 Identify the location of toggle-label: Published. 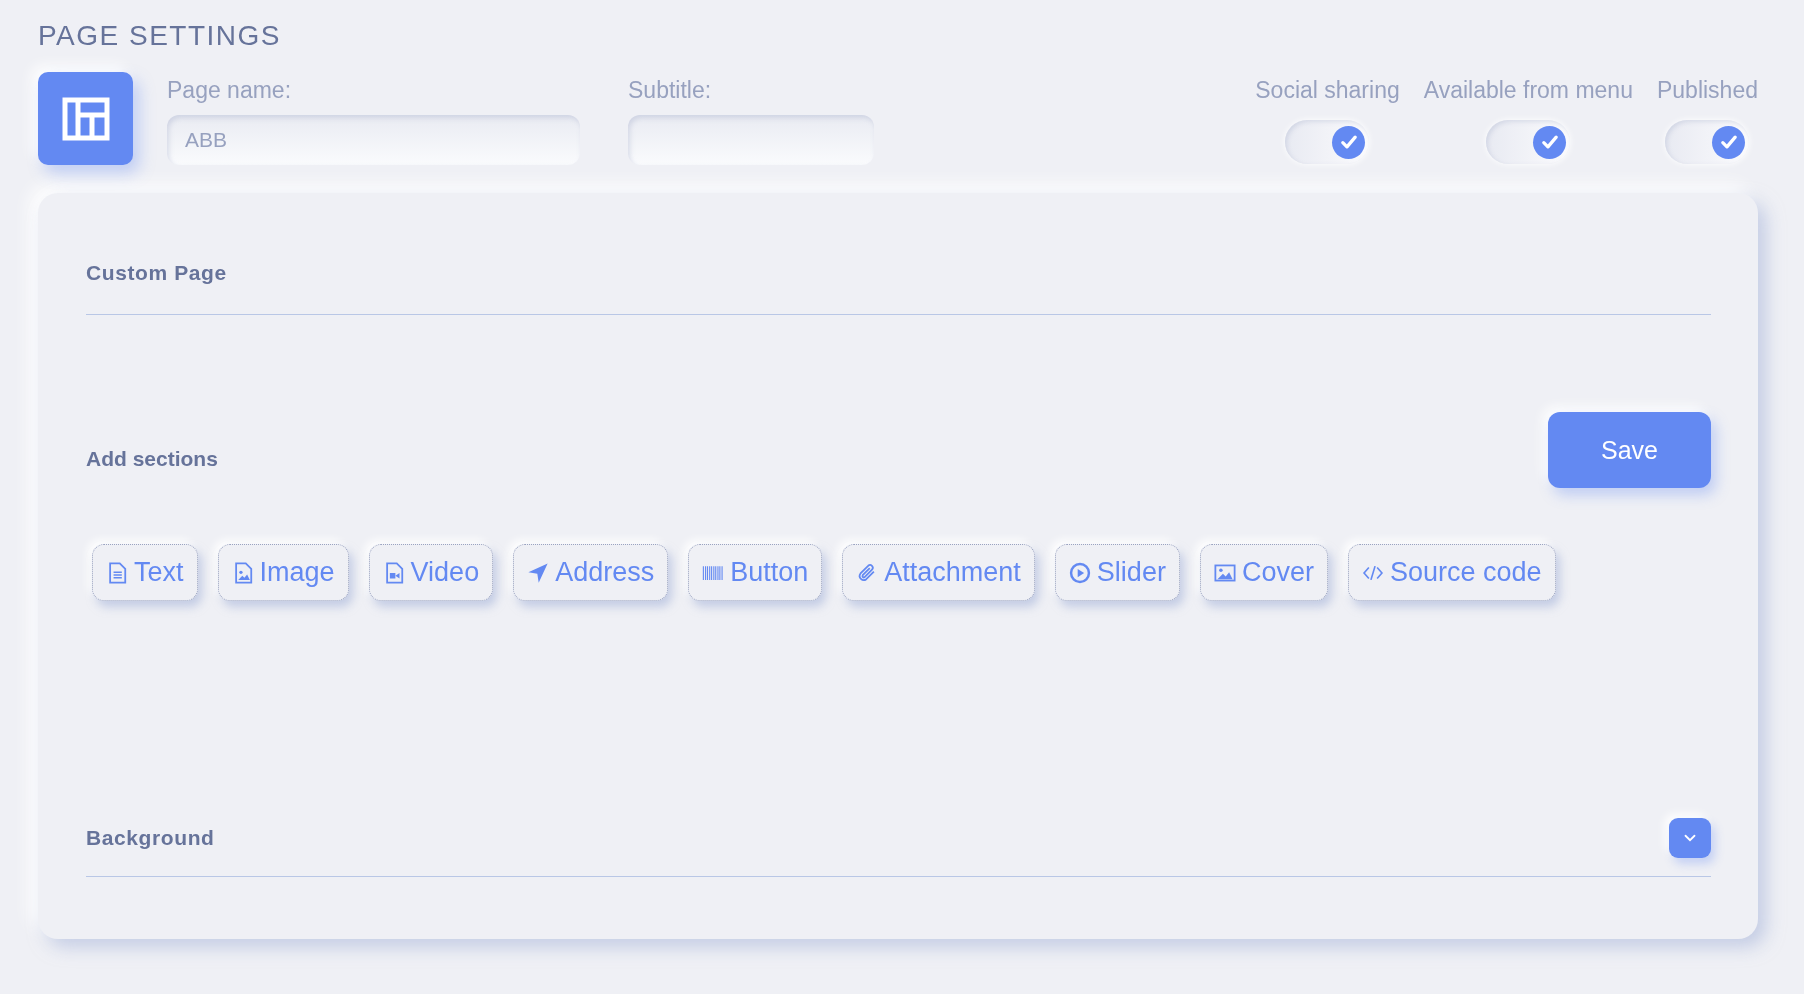
(1707, 91).